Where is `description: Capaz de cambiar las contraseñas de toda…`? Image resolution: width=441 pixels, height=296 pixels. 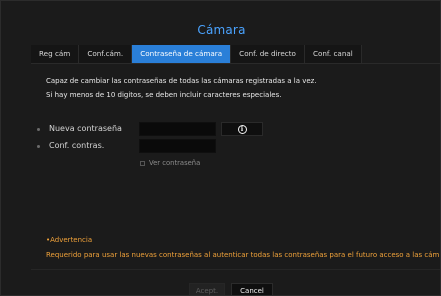
description: Capaz de cambiar las contraseñas de toda… is located at coordinates (241, 88).